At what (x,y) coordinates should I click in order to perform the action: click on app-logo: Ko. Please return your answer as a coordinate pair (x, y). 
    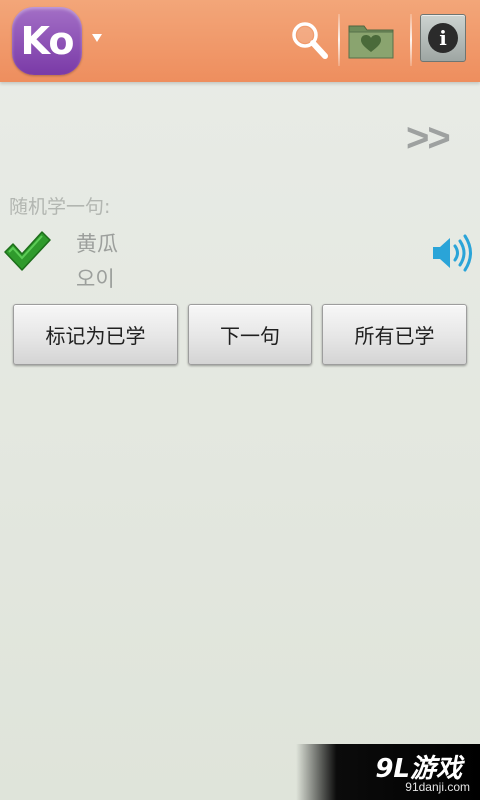
    Looking at the image, I should click on (47, 41).